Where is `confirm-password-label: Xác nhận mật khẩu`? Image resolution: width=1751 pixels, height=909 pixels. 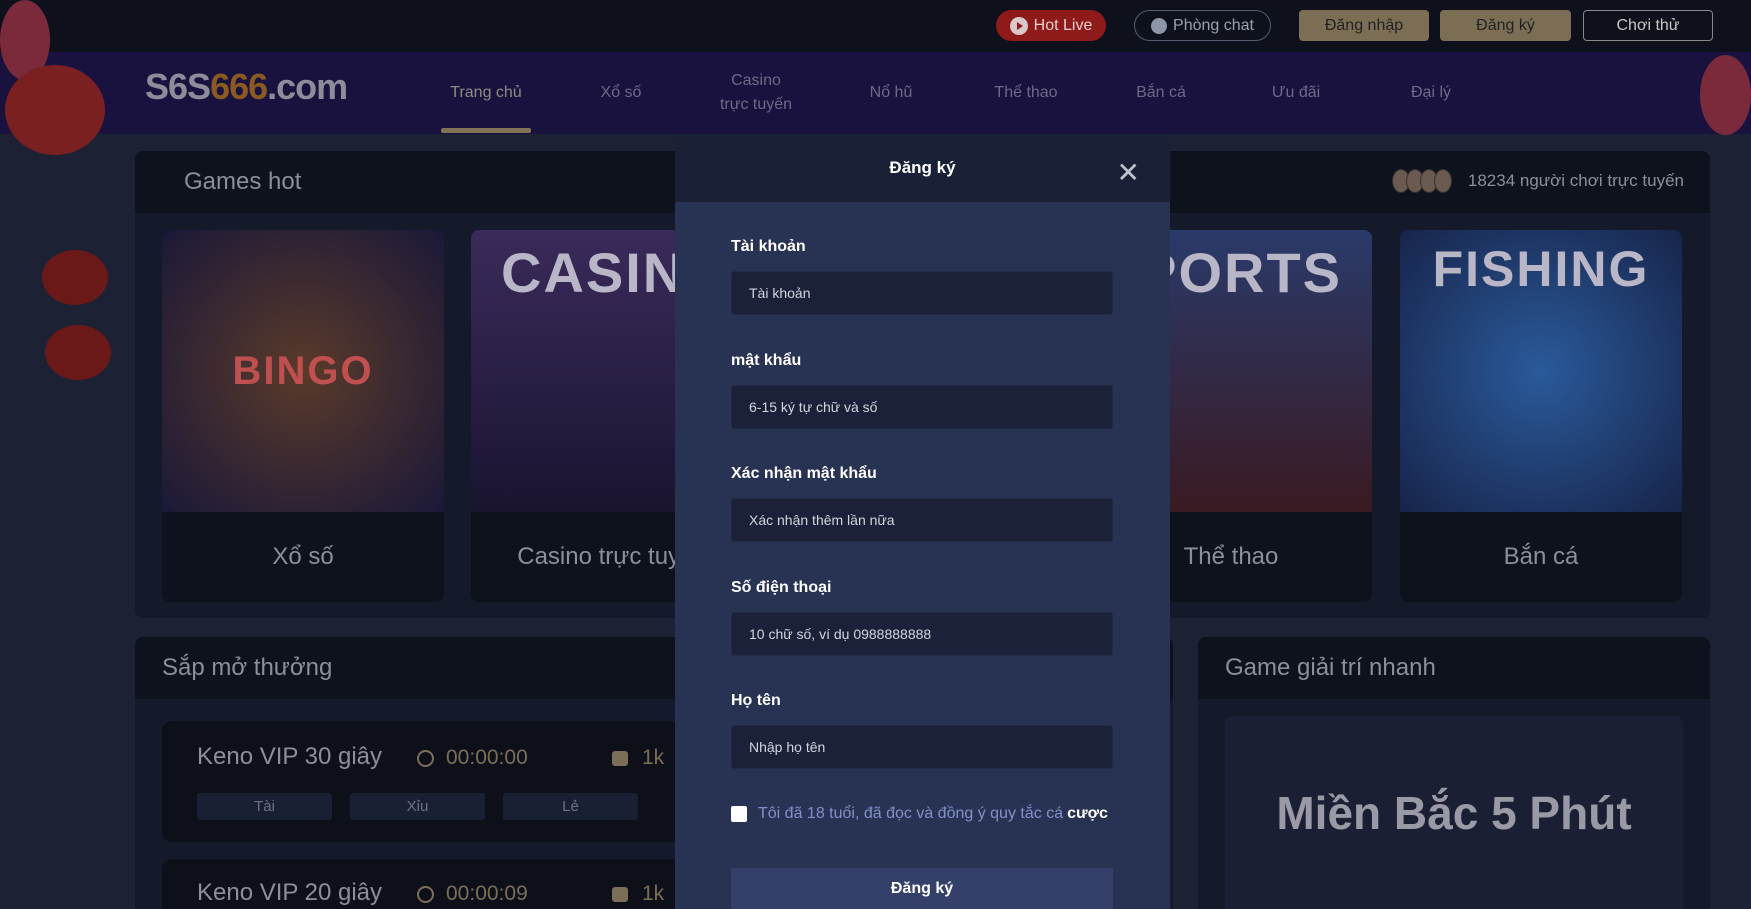 confirm-password-label: Xác nhận mật khẩu is located at coordinates (804, 473).